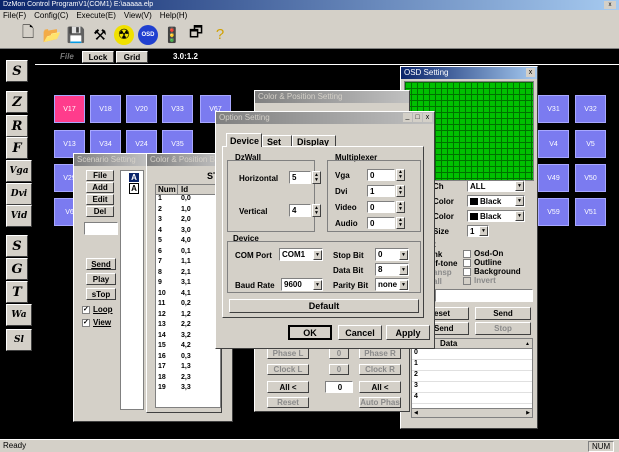 The width and height of the screenshot is (619, 452). I want to click on tab-device: Device, so click(244, 140).